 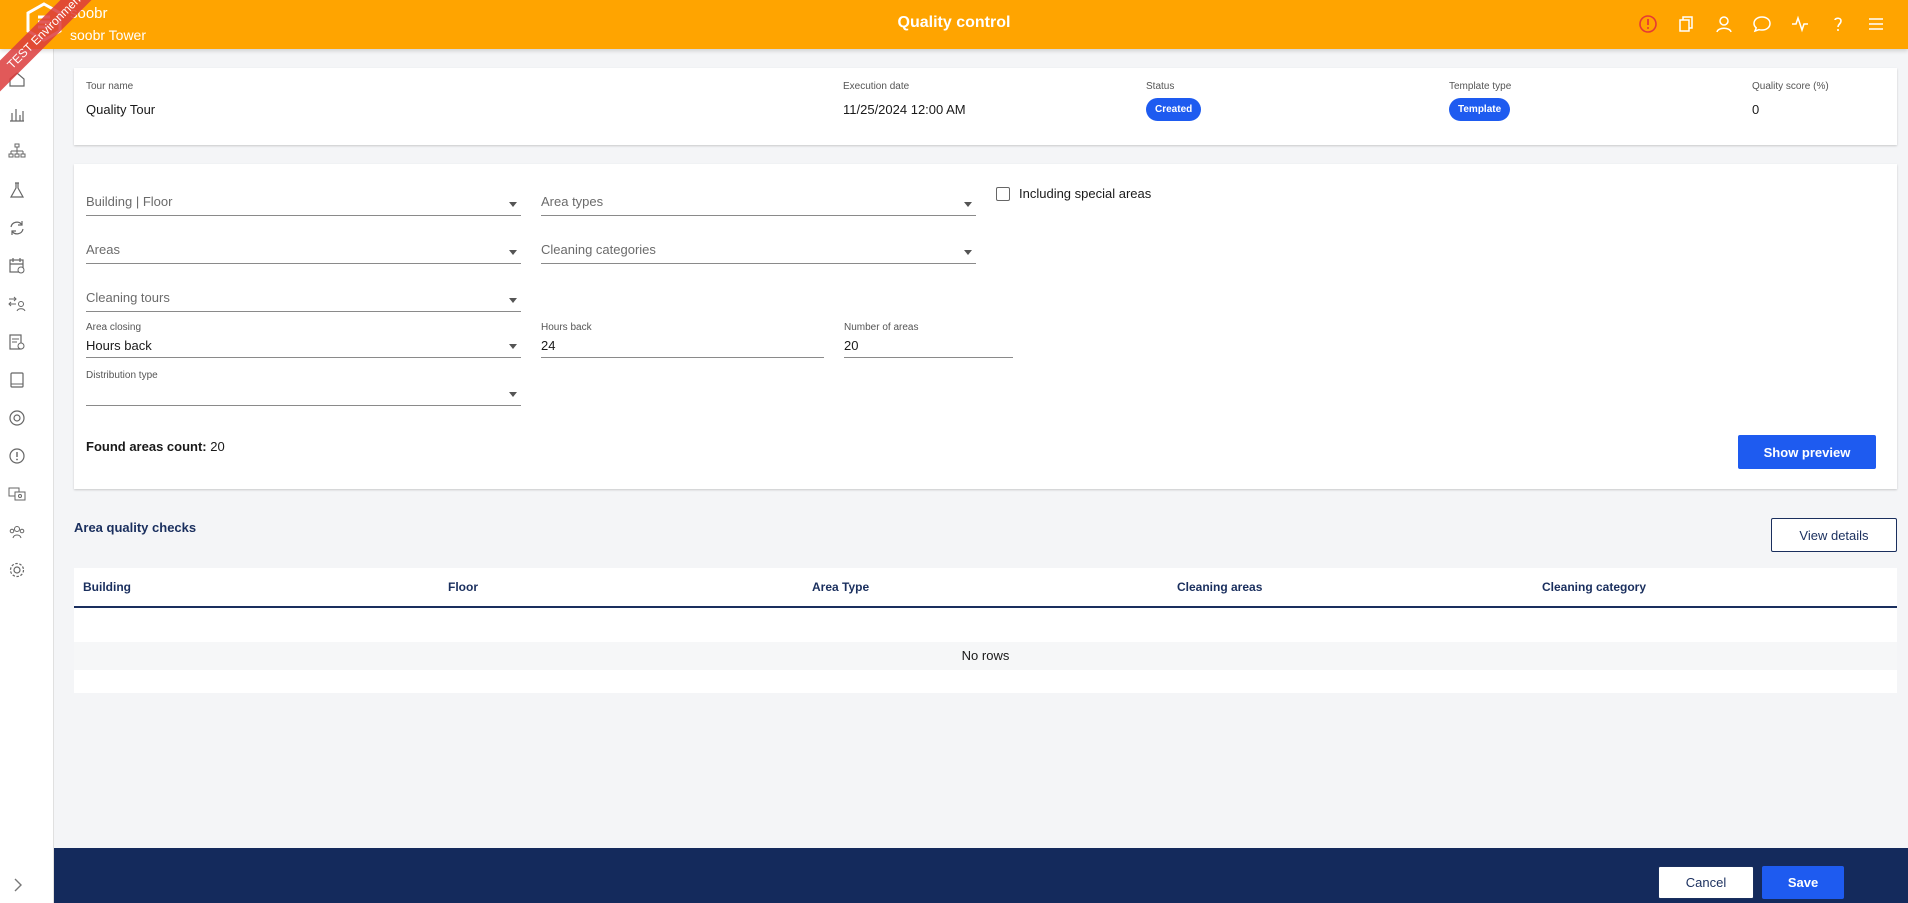 I want to click on help-icon, so click(x=1838, y=24).